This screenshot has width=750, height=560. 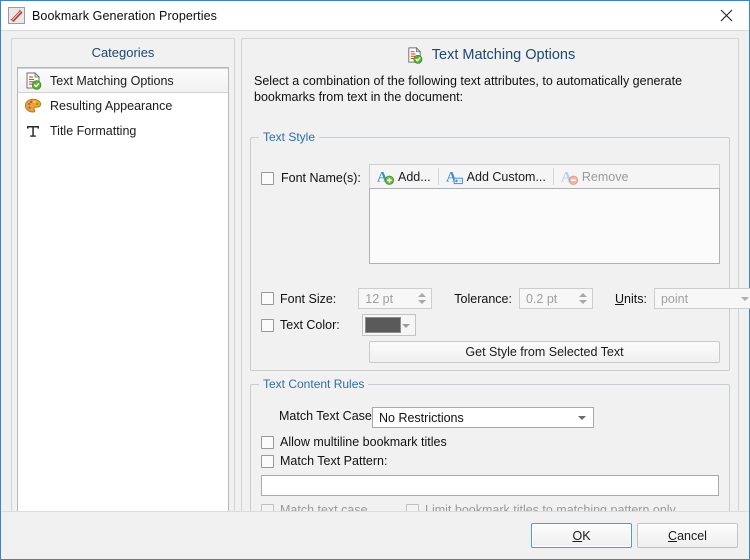 What do you see at coordinates (421, 417) in the screenshot?
I see `match-text-case-value: No Restrictions` at bounding box center [421, 417].